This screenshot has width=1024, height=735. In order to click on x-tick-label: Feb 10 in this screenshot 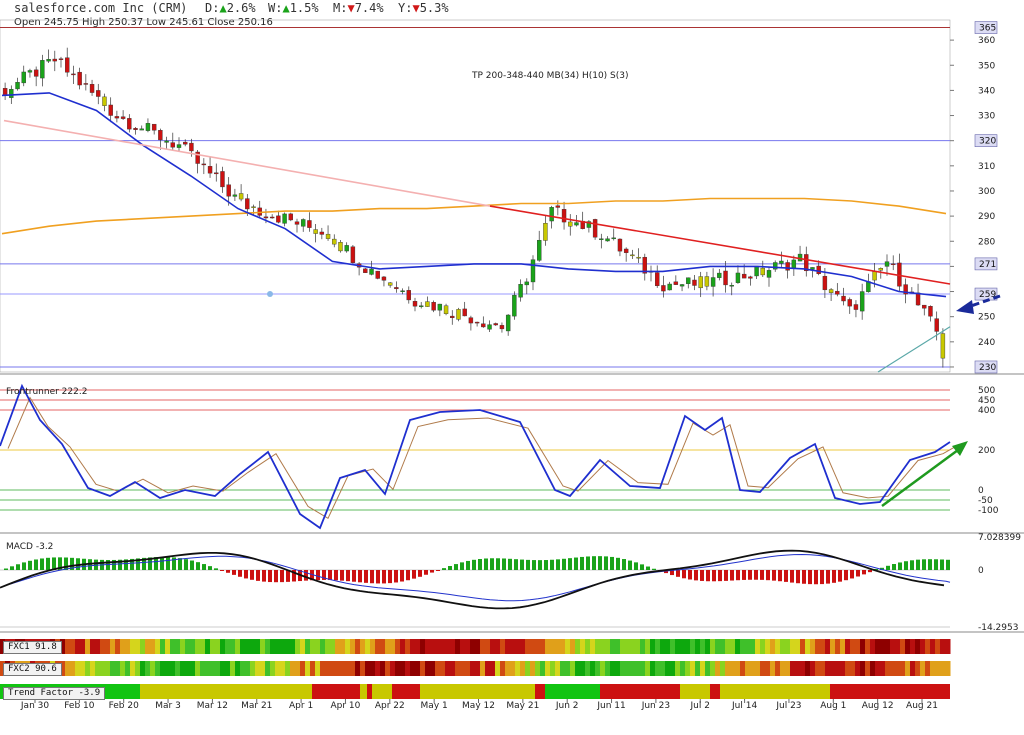, I will do `click(79, 706)`.